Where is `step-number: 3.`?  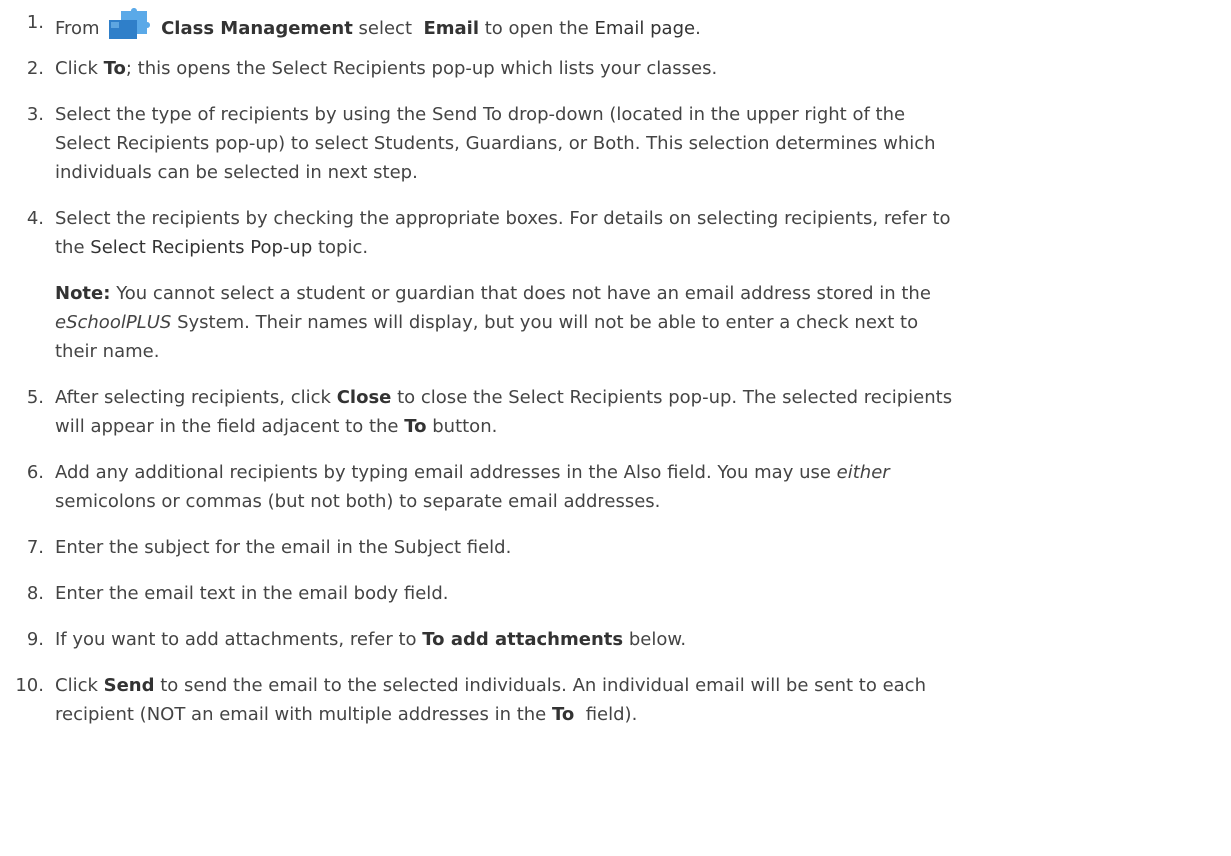
step-number: 3. is located at coordinates (35, 114).